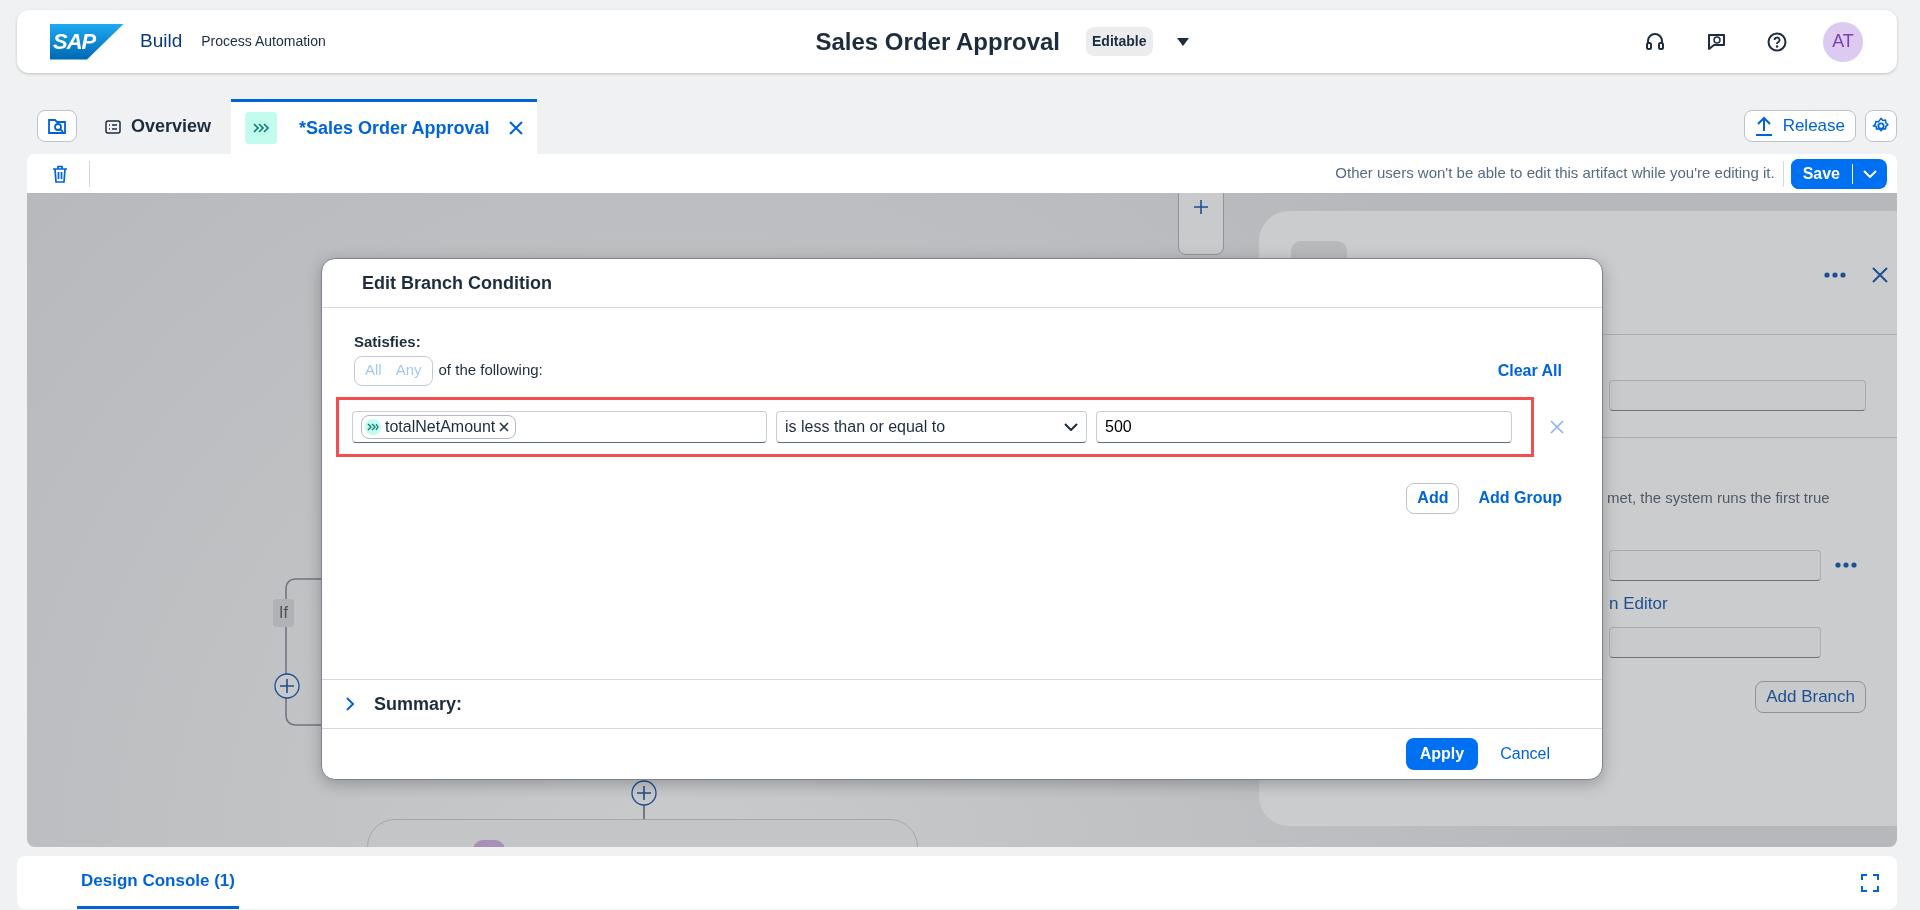 Image resolution: width=1920 pixels, height=910 pixels. I want to click on plus-icon, so click(1201, 207).